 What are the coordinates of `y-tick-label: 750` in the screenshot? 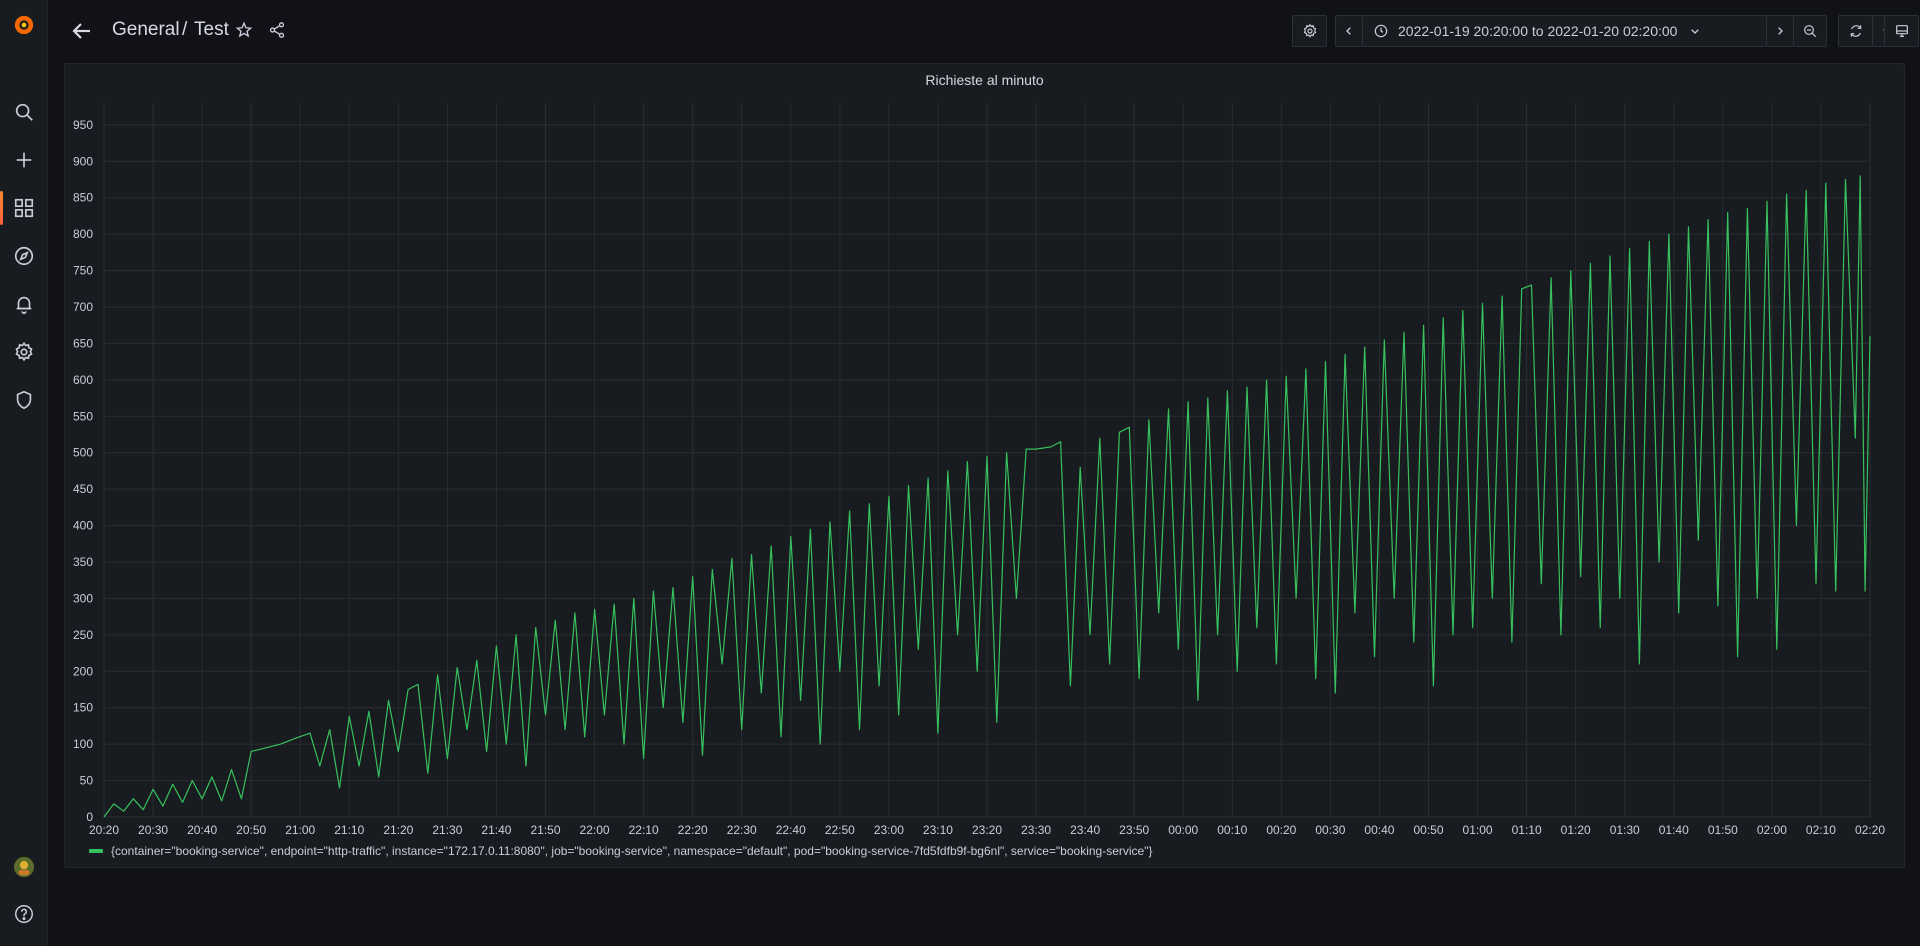 It's located at (83, 271).